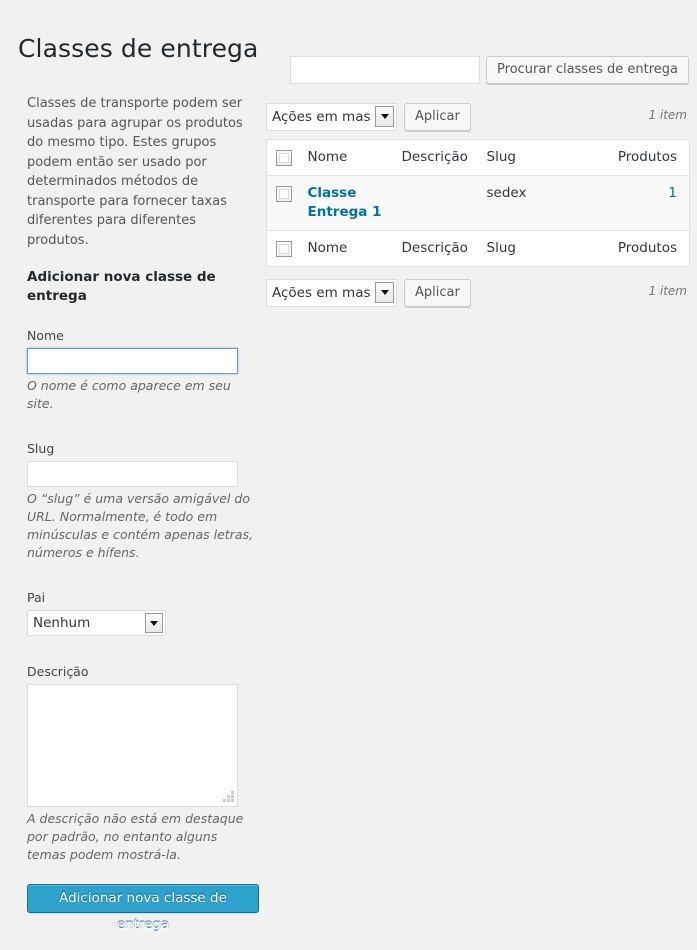 This screenshot has width=697, height=950. What do you see at coordinates (444, 249) in the screenshot?
I see `column-footer-description: Descrição` at bounding box center [444, 249].